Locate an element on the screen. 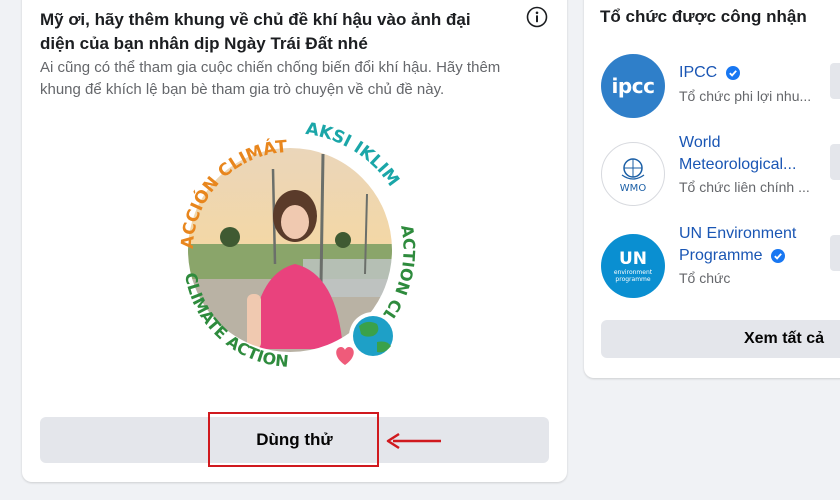 The width and height of the screenshot is (840, 500). wmo-logo: WMO is located at coordinates (633, 174).